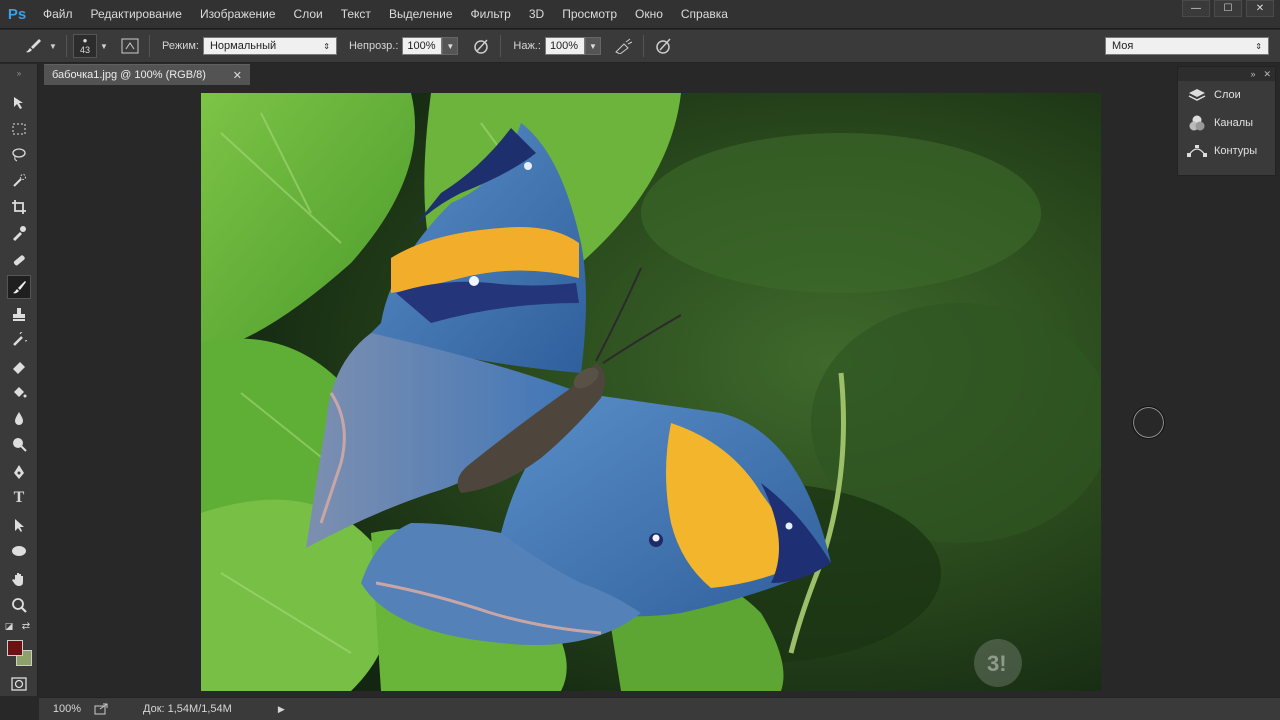  What do you see at coordinates (373, 46) in the screenshot?
I see `opacity-label: Непрозр.:` at bounding box center [373, 46].